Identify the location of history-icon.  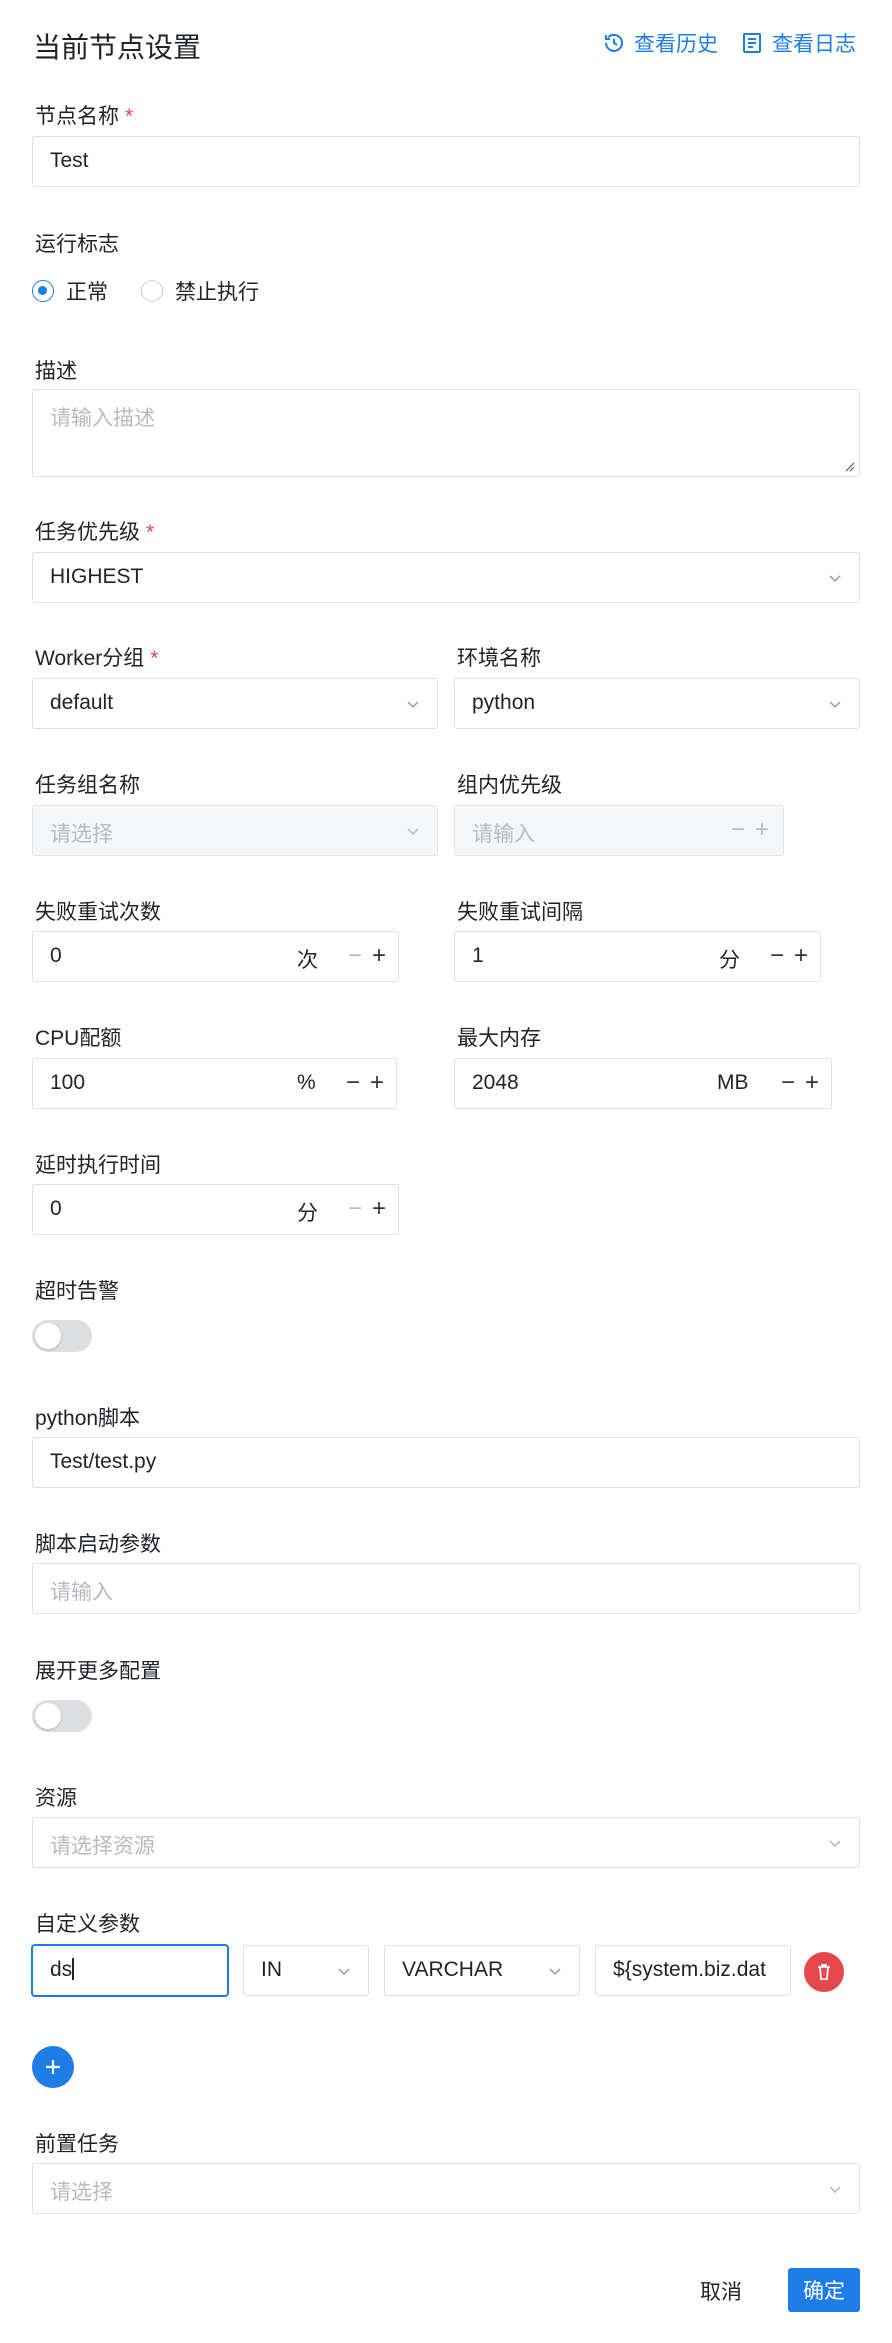
(614, 42).